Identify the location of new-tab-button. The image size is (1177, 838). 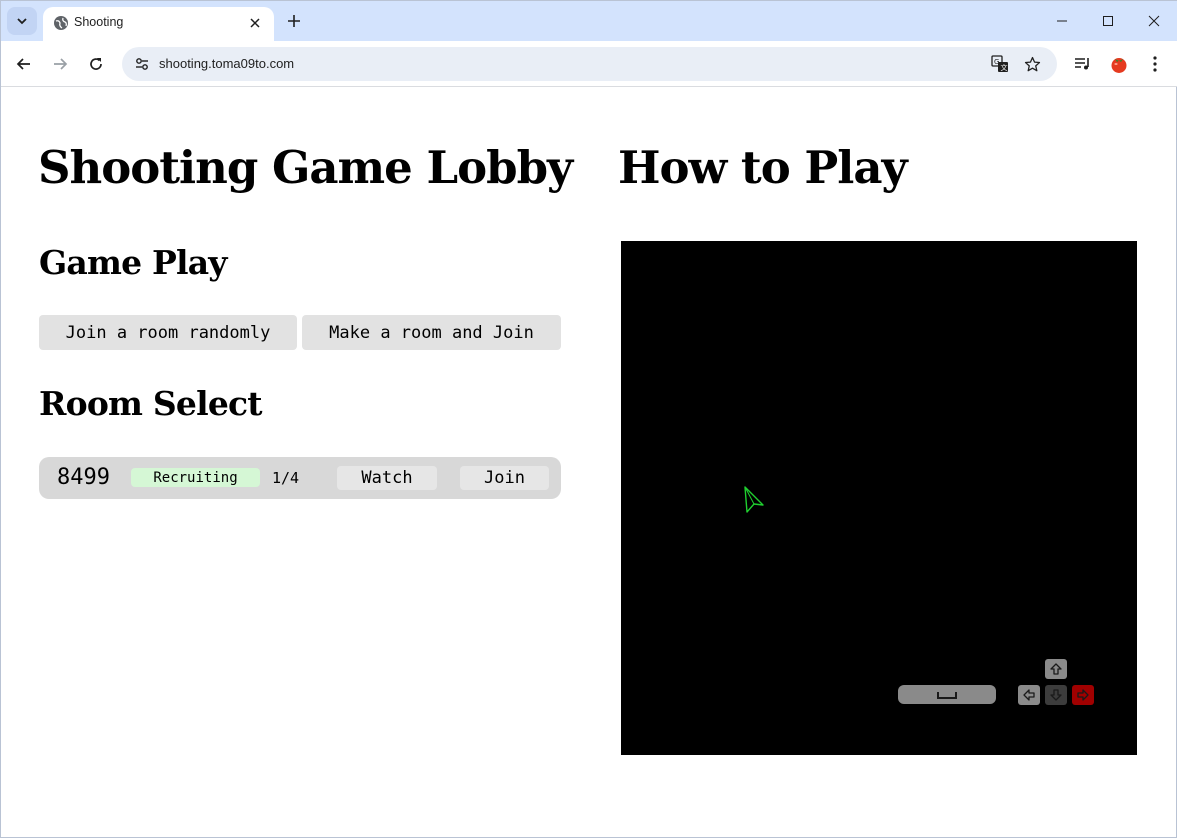
(294, 21).